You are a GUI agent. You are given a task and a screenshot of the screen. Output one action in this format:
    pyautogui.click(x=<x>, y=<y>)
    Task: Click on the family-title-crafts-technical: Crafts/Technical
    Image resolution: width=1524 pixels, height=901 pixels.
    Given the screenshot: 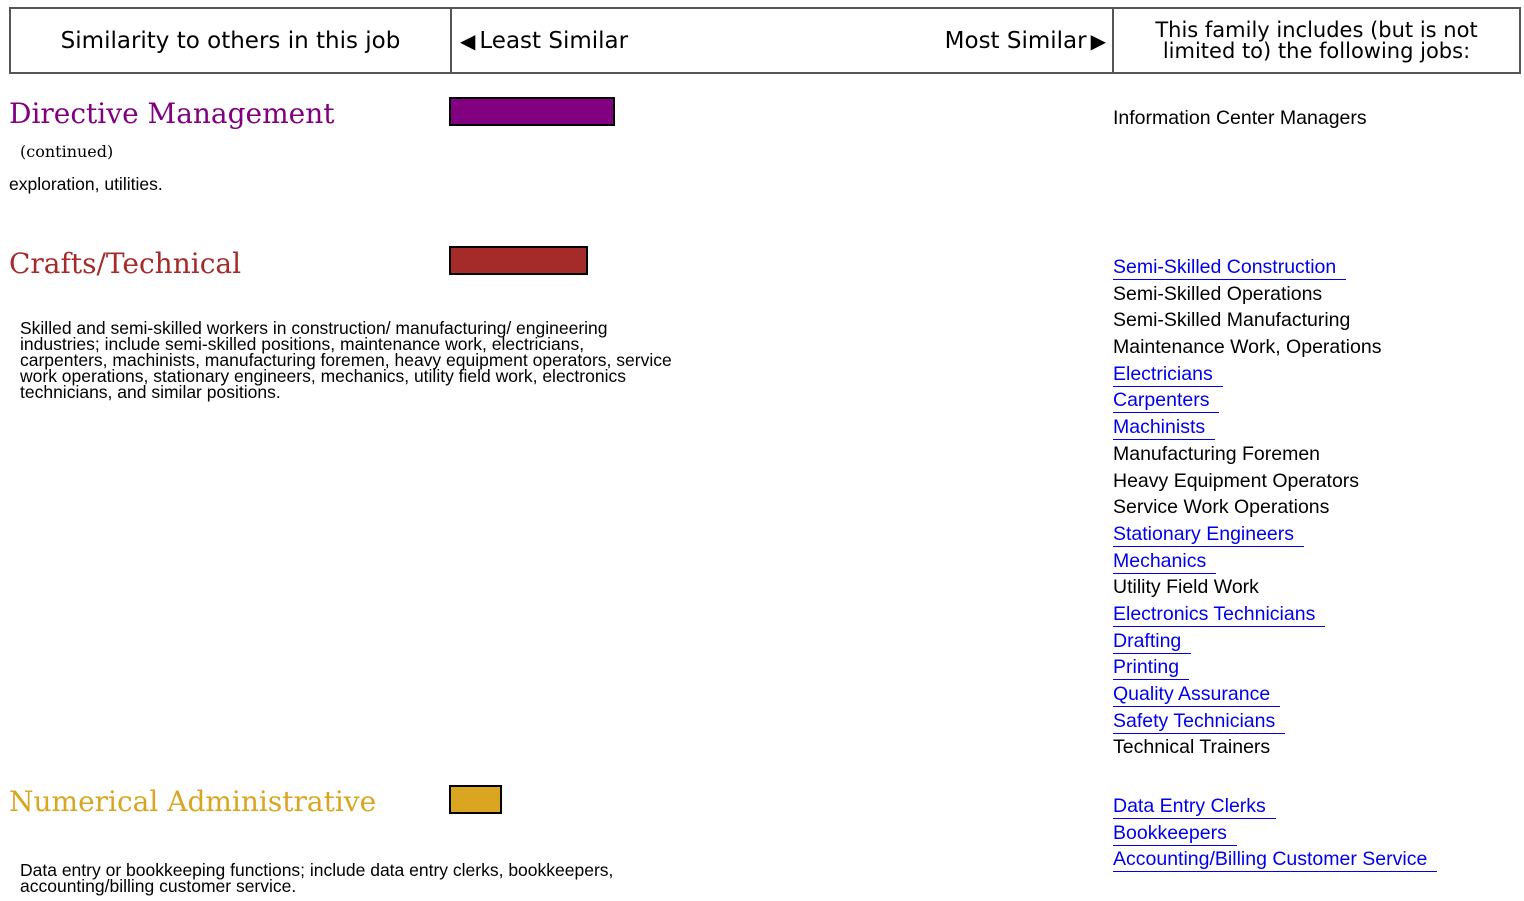 What is the action you would take?
    pyautogui.click(x=125, y=263)
    